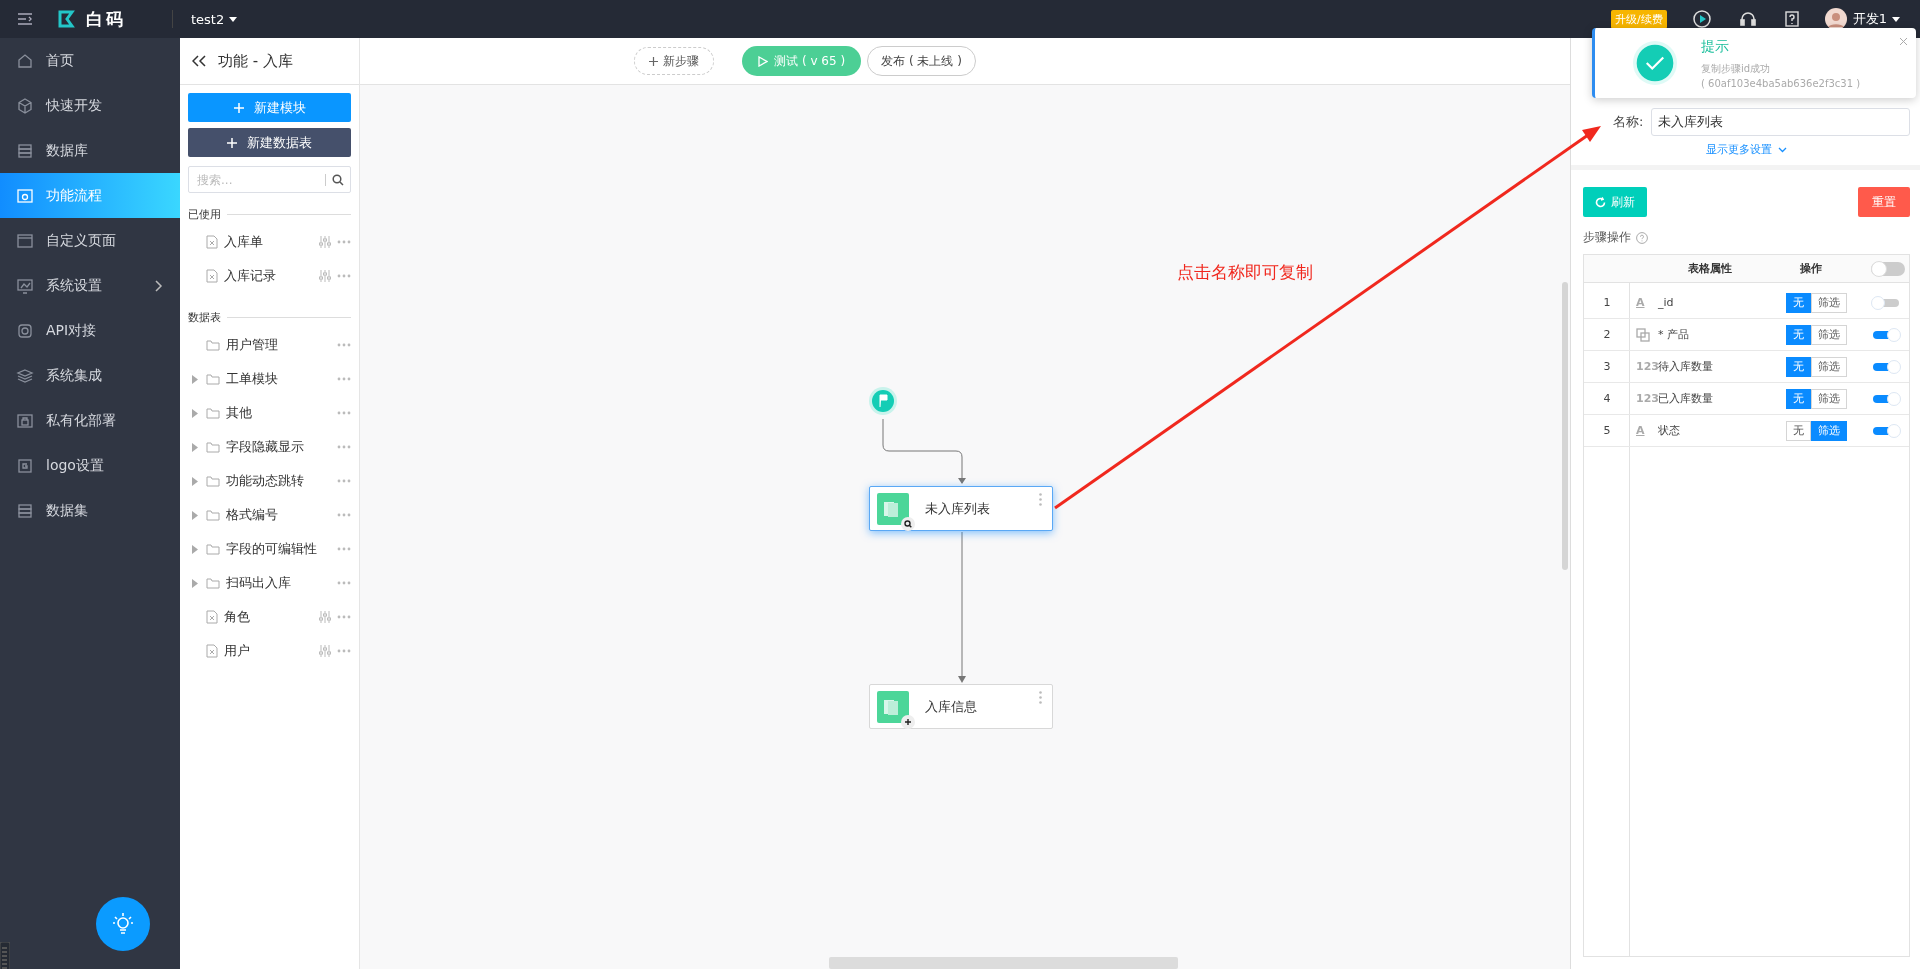  I want to click on row-number: 5, so click(1607, 430).